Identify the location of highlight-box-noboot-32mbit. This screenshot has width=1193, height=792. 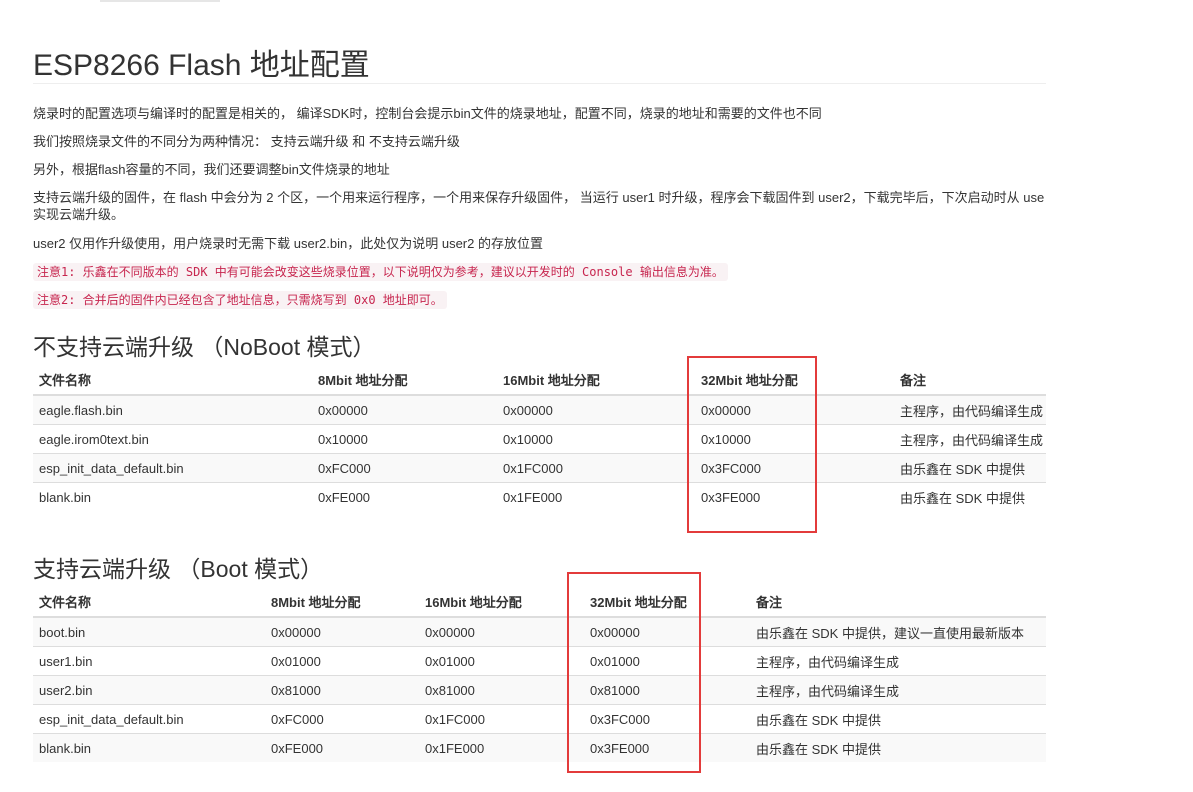
(752, 444).